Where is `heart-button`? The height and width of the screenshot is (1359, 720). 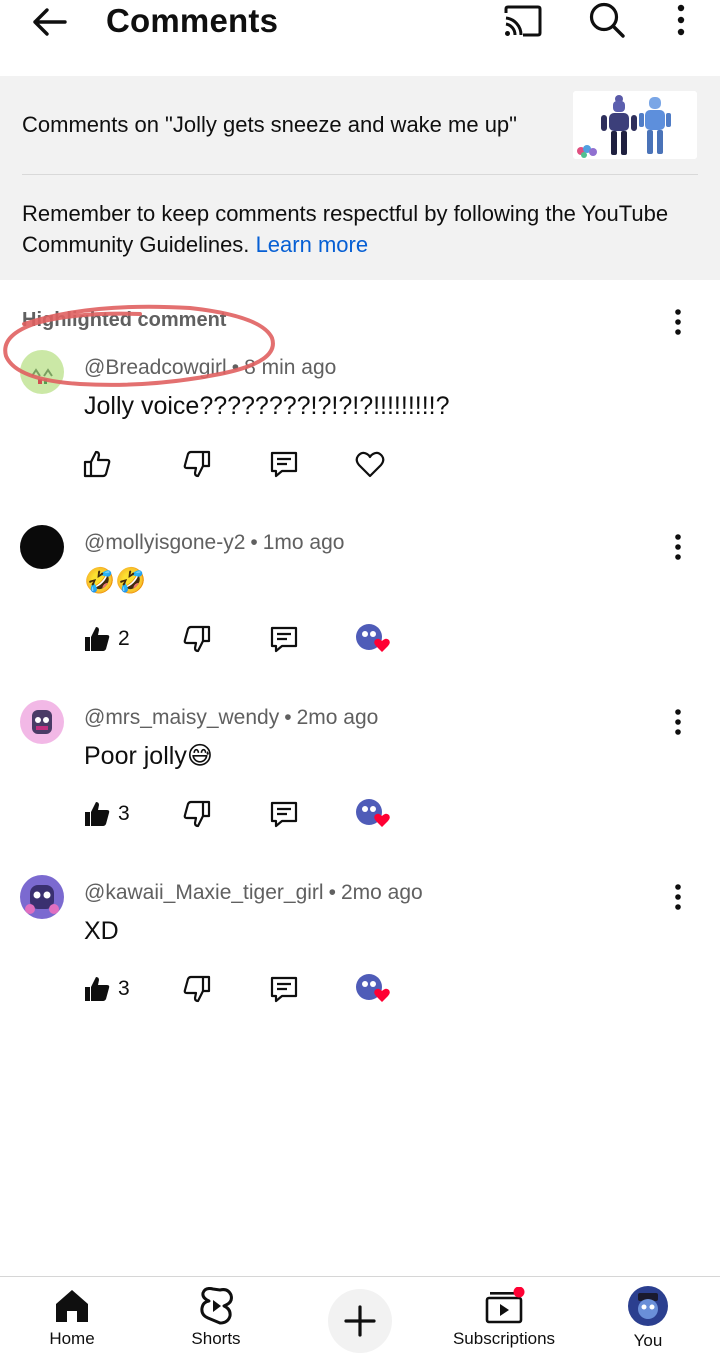 heart-button is located at coordinates (370, 464).